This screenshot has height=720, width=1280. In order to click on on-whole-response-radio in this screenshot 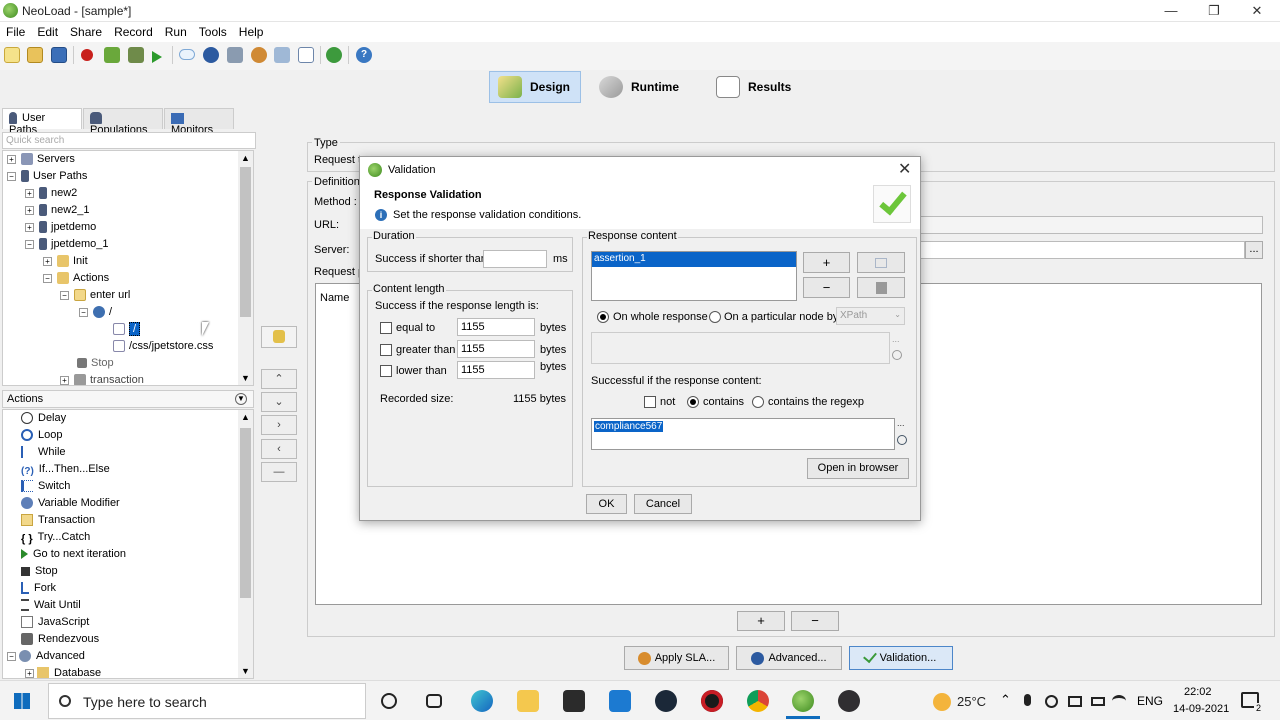, I will do `click(603, 317)`.